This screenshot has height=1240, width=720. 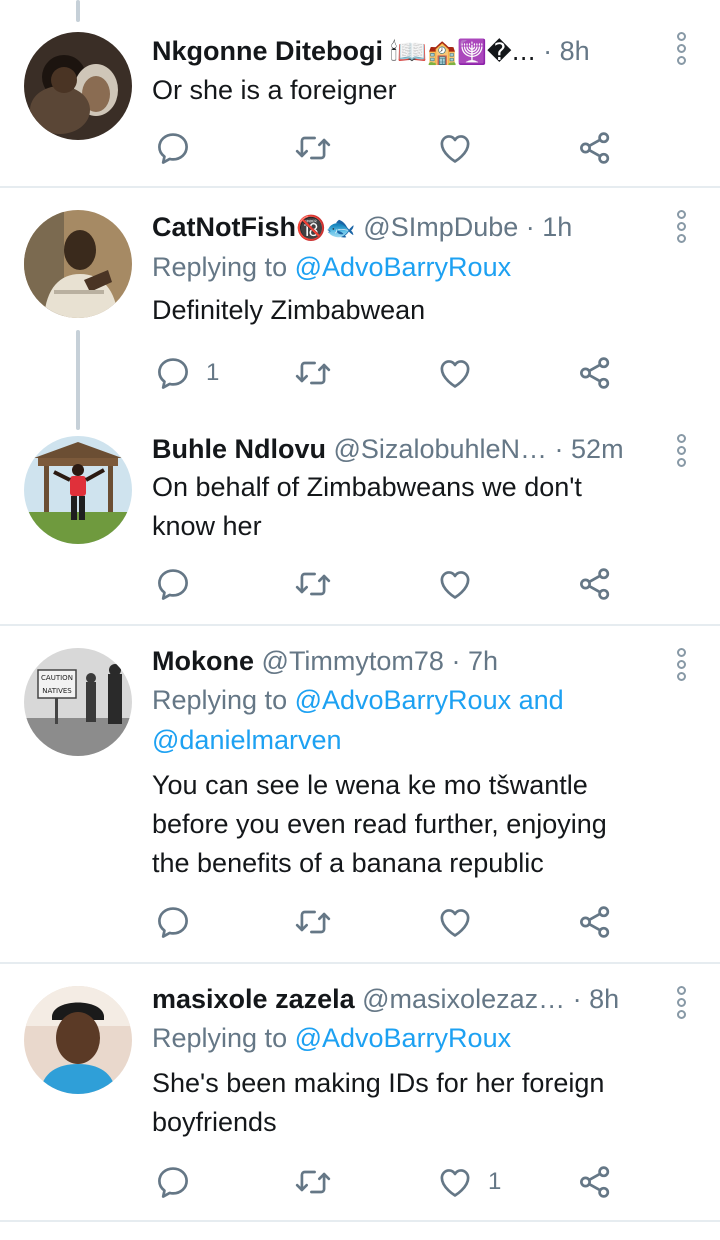 I want to click on tweet-header: CatNotFish🔞🐟 @SImpDube · 1h, so click(x=406, y=227).